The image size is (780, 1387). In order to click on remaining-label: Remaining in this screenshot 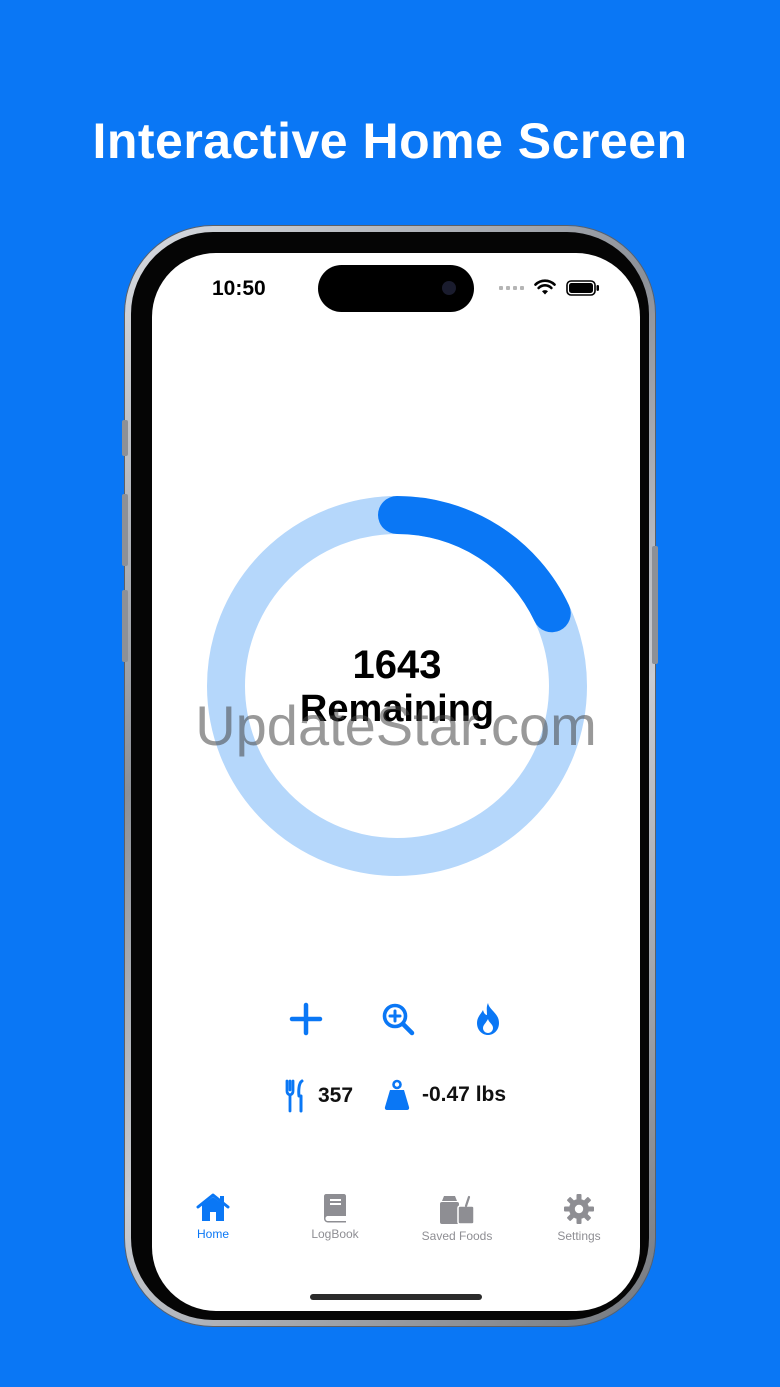, I will do `click(397, 709)`.